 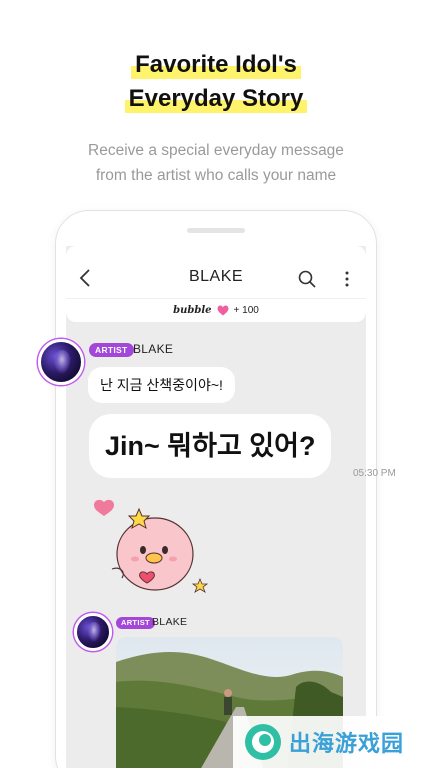 What do you see at coordinates (216, 276) in the screenshot?
I see `chat-title: BLAKE` at bounding box center [216, 276].